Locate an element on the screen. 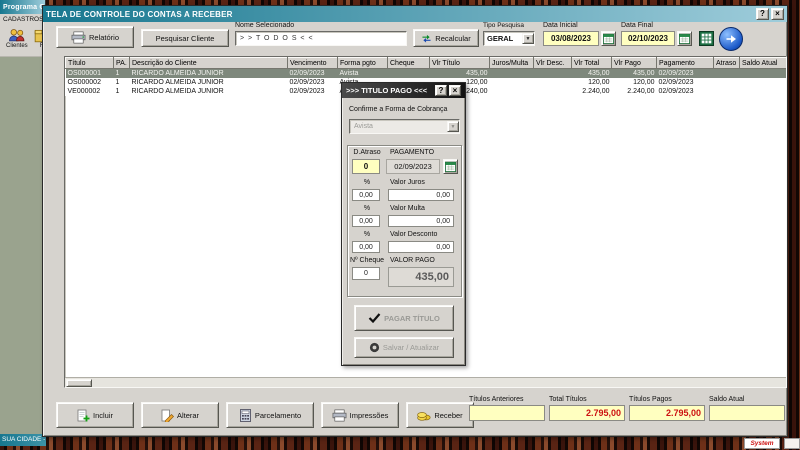 The image size is (800, 450). payment-date-field: 02/09/2023 is located at coordinates (413, 166).